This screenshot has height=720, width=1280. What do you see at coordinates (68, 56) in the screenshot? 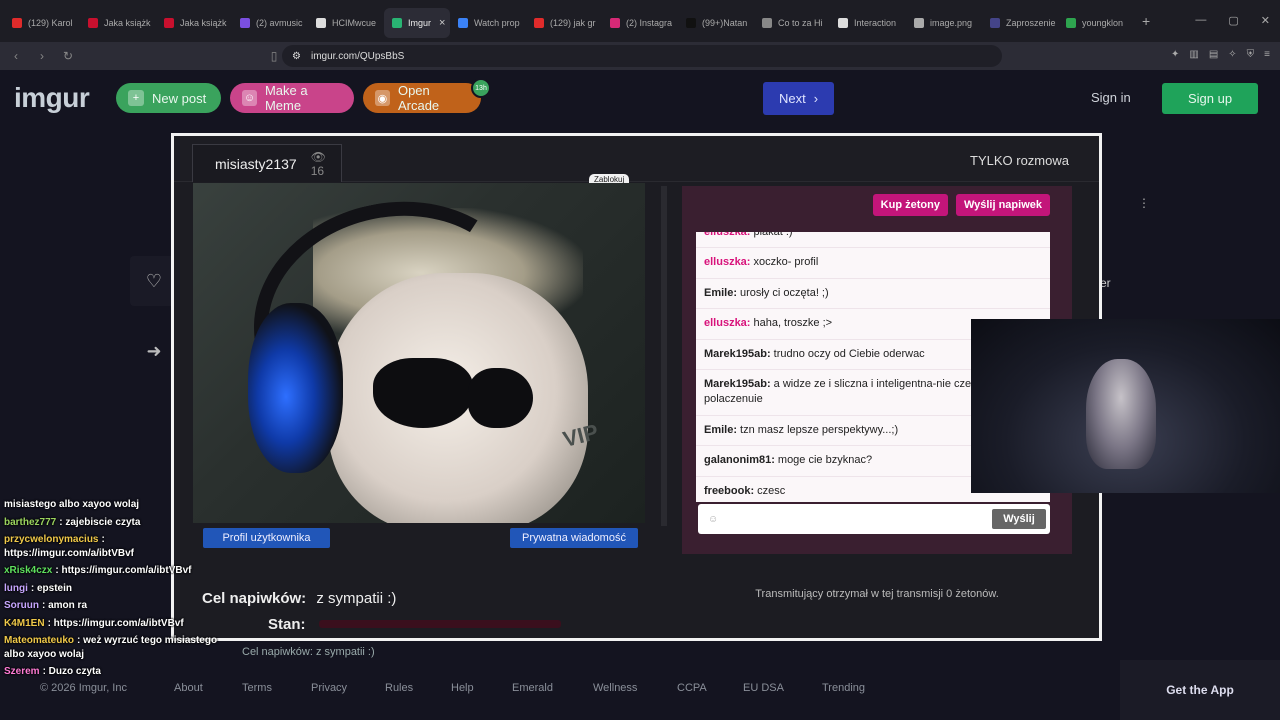
I see `reload-icon: ↻` at bounding box center [68, 56].